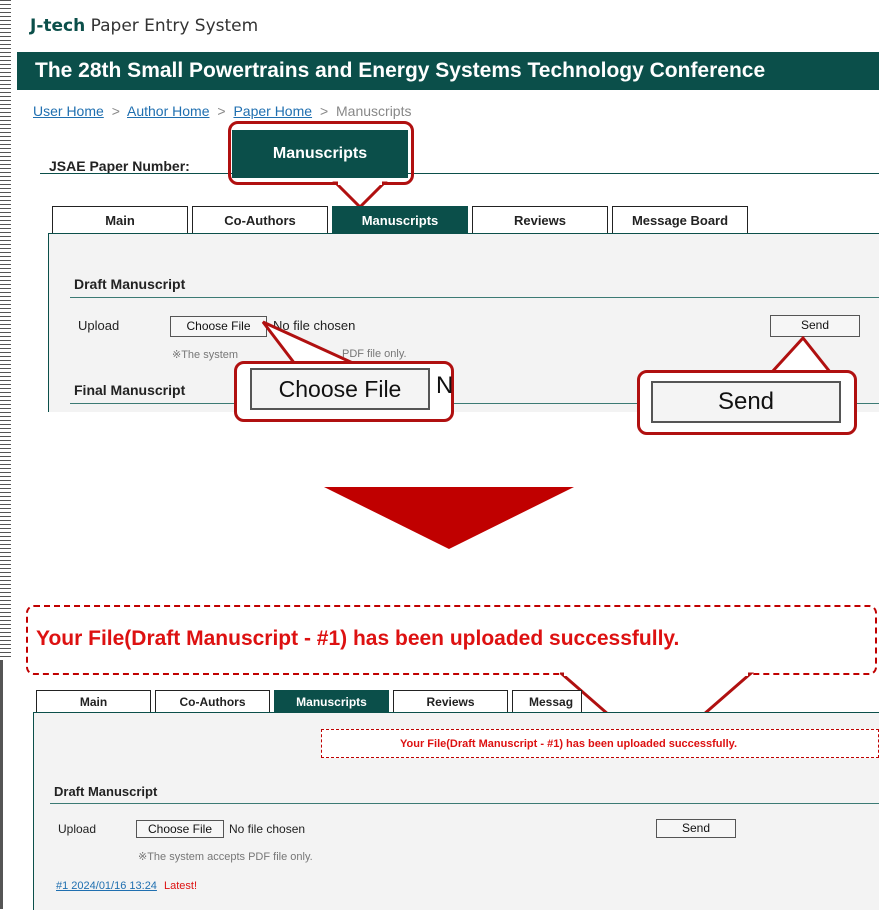 The width and height of the screenshot is (879, 910). What do you see at coordinates (272, 111) in the screenshot?
I see `breadcrumb-paper-home: Paper Home` at bounding box center [272, 111].